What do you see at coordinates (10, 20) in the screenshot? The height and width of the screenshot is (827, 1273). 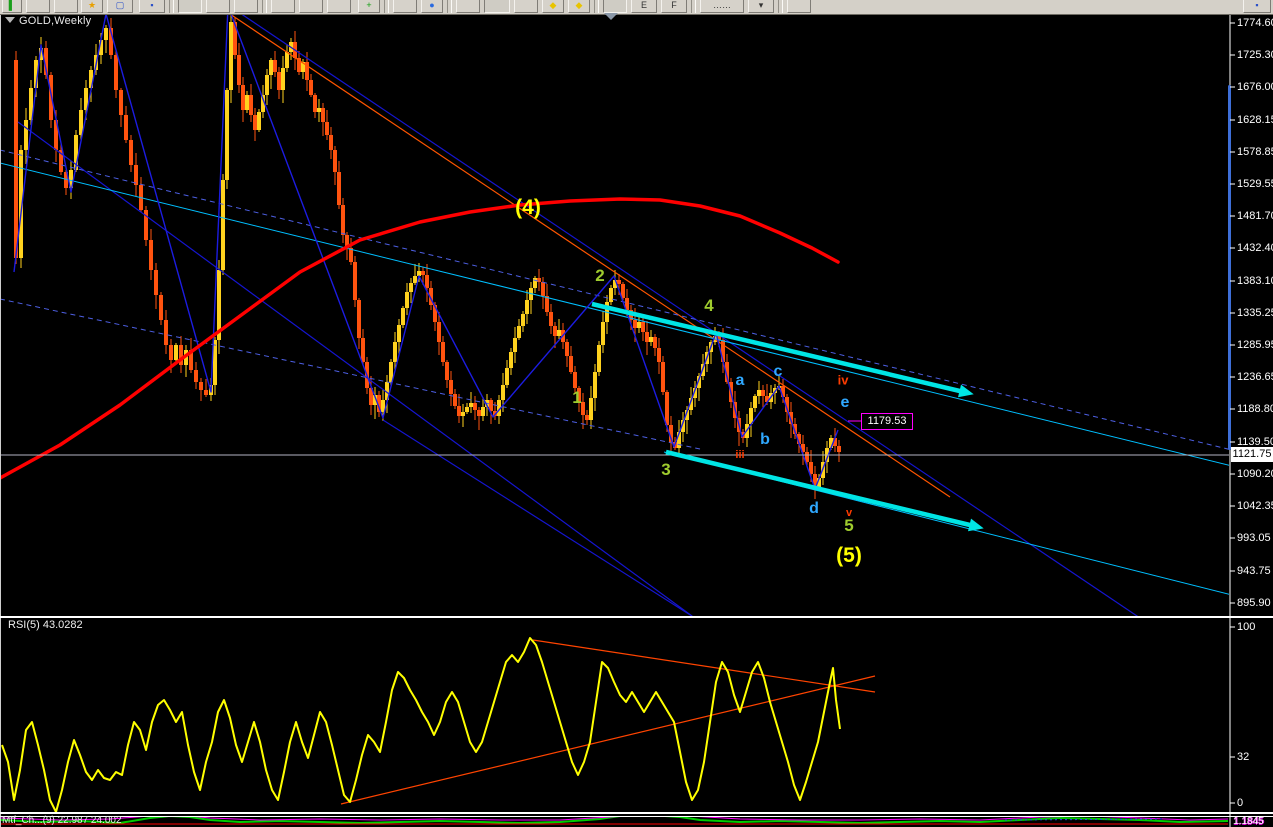 I see `chevron-down-icon` at bounding box center [10, 20].